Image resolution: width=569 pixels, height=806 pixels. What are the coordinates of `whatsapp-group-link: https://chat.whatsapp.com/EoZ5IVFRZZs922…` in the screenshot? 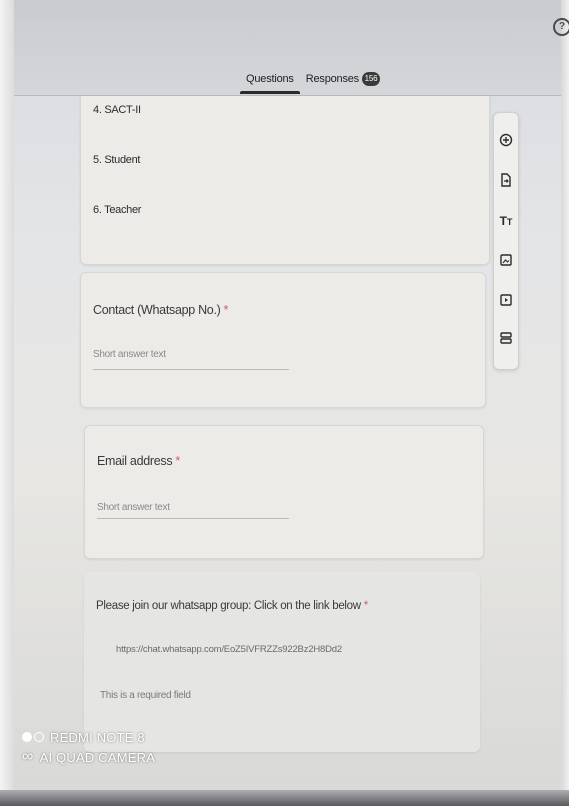 It's located at (229, 649).